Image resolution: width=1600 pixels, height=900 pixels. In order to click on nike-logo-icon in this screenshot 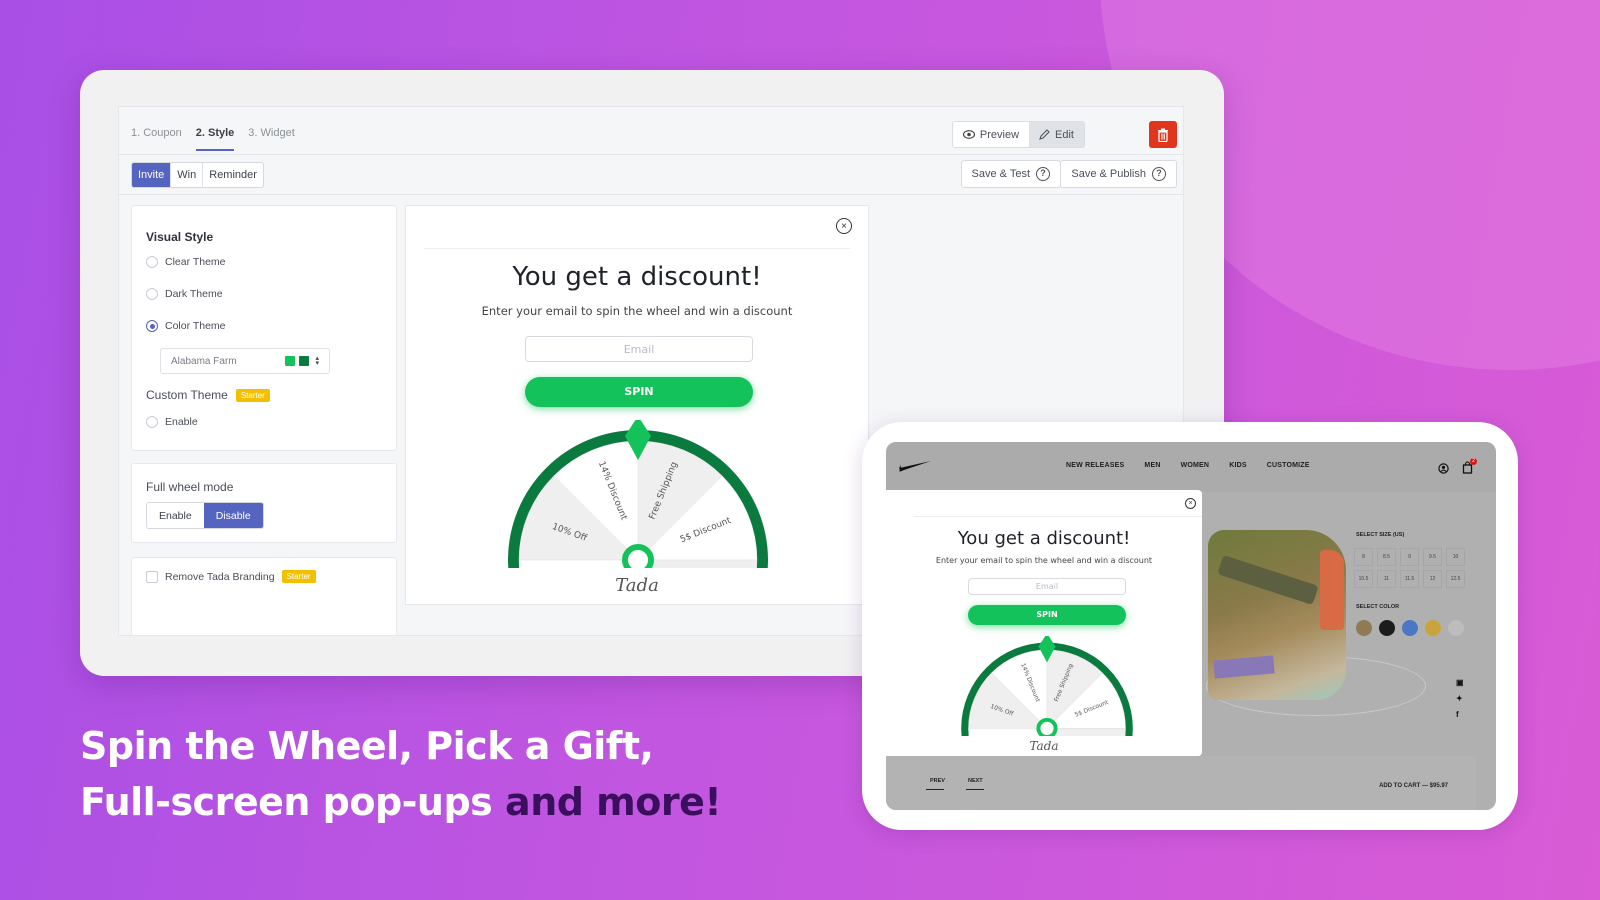, I will do `click(915, 466)`.